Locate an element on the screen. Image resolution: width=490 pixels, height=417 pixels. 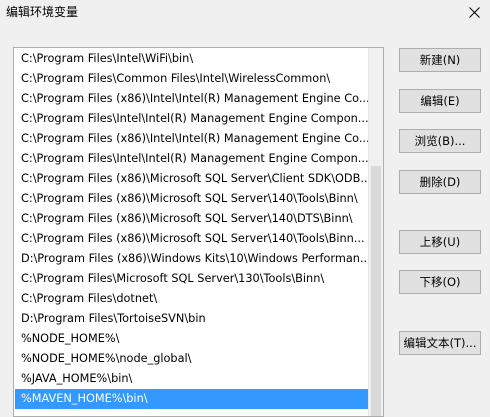
list-item: C:\Program Files\Intel\WiFi\bin\ is located at coordinates (192, 59).